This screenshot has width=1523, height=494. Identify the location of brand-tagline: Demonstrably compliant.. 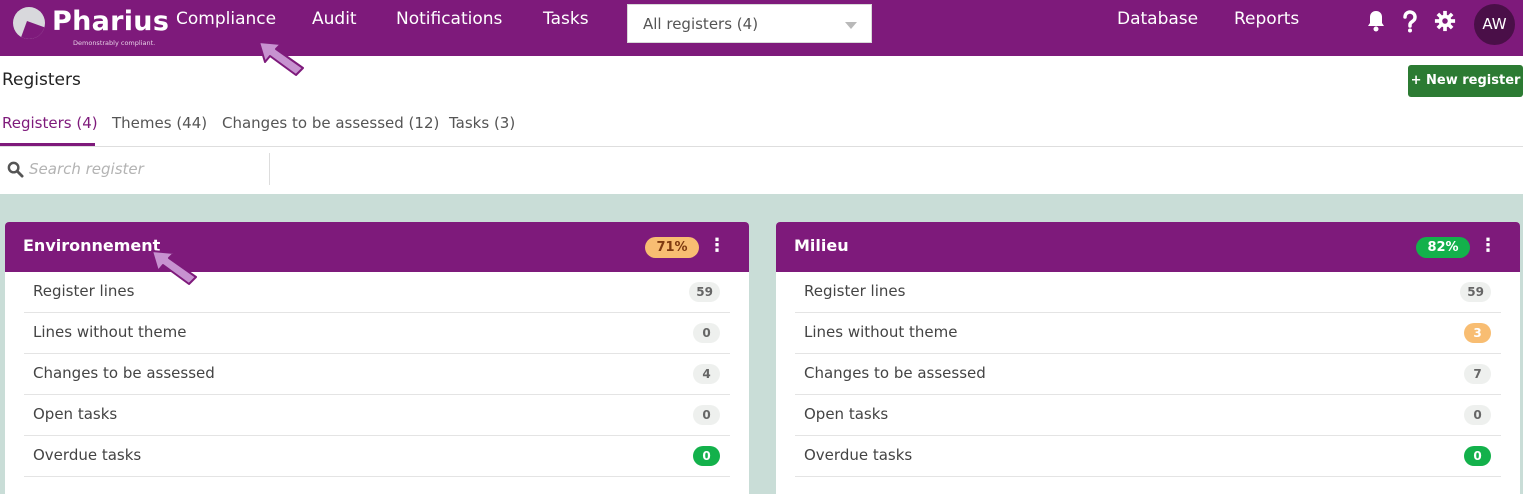
(114, 43).